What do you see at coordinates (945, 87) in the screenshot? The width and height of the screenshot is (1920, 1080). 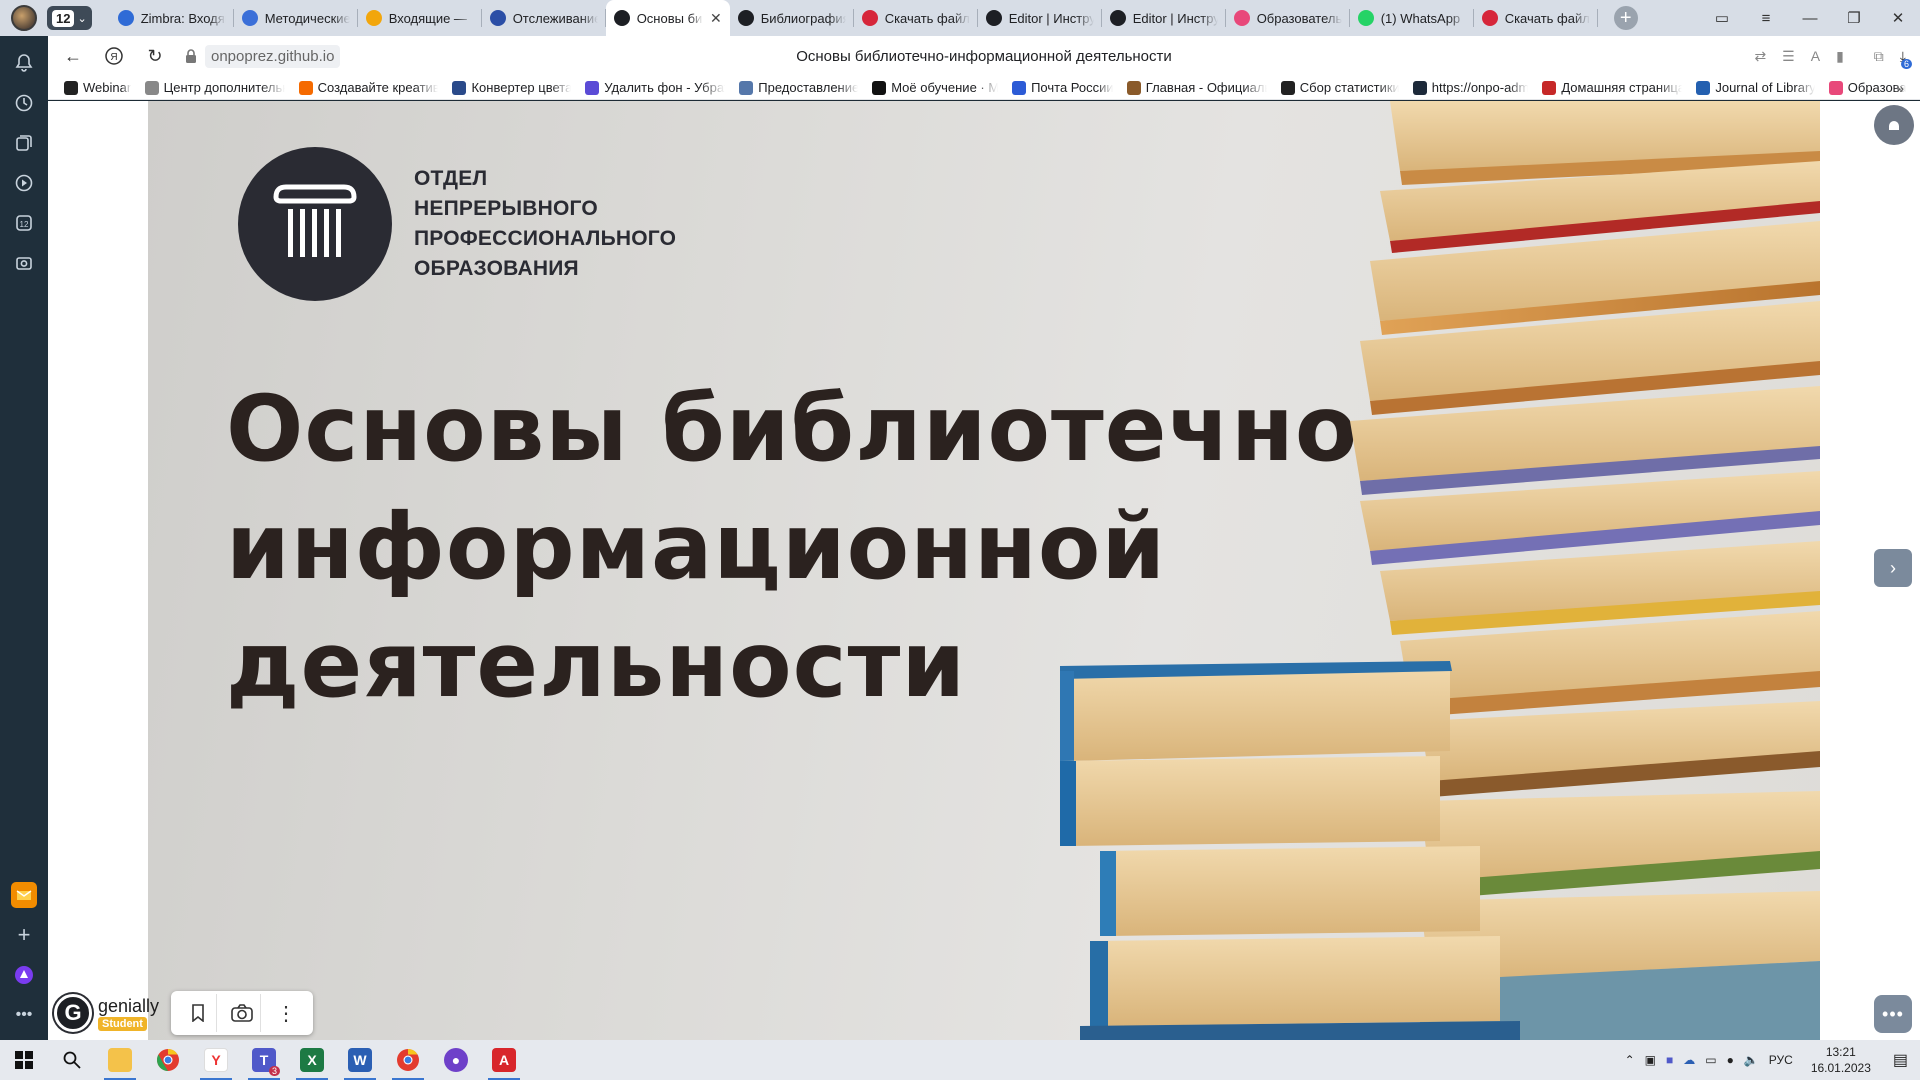 I see `bookmark-label: Моё обучение · М` at bounding box center [945, 87].